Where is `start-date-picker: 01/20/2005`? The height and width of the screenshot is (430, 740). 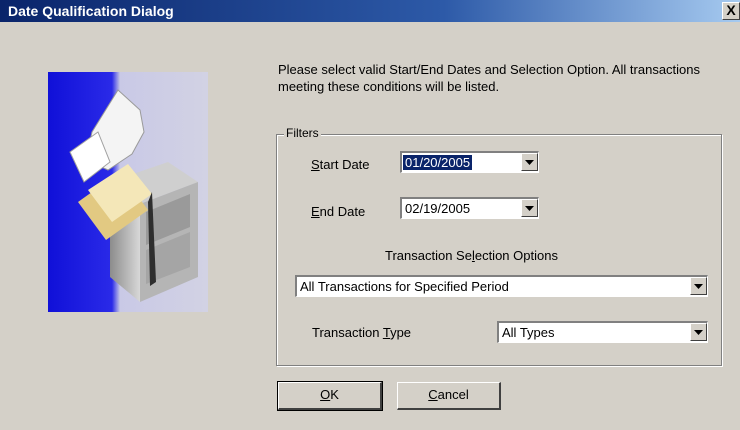 start-date-picker: 01/20/2005 is located at coordinates (469, 162).